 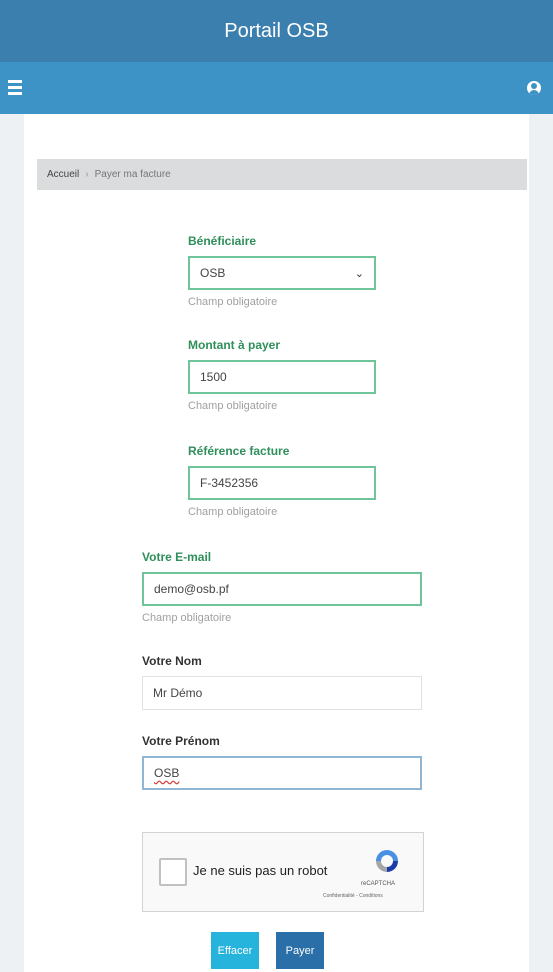 What do you see at coordinates (172, 661) in the screenshot?
I see `last-name-label: Votre Nom` at bounding box center [172, 661].